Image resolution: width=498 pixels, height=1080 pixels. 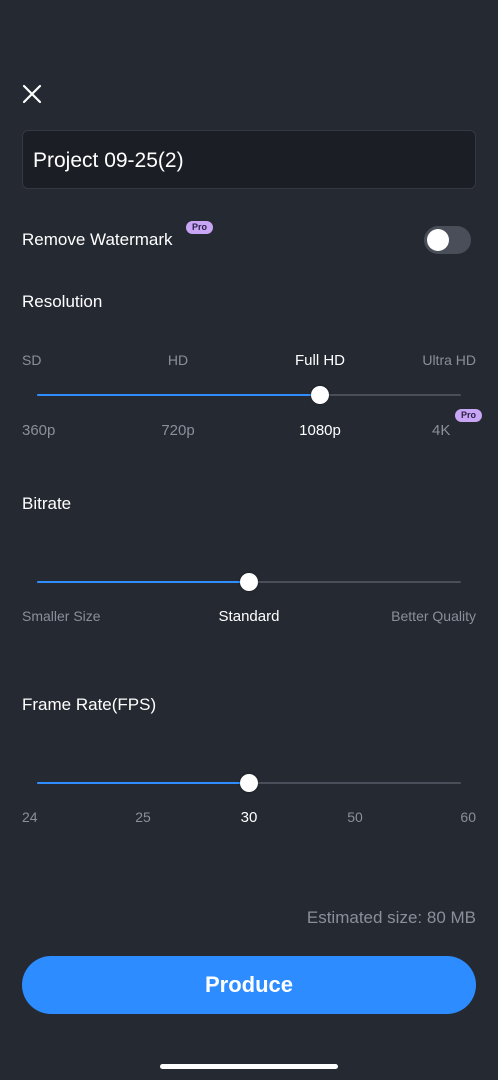 What do you see at coordinates (249, 582) in the screenshot?
I see `bitrate-slider-thumb` at bounding box center [249, 582].